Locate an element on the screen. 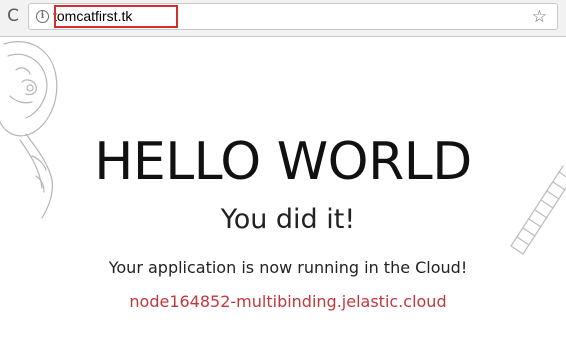 This screenshot has width=566, height=337. url-highlight-box is located at coordinates (116, 16).